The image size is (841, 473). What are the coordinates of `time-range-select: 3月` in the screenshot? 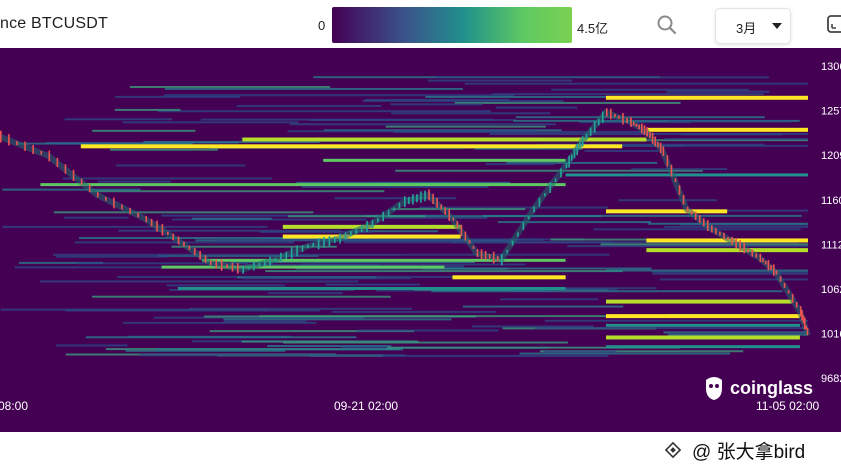 It's located at (753, 26).